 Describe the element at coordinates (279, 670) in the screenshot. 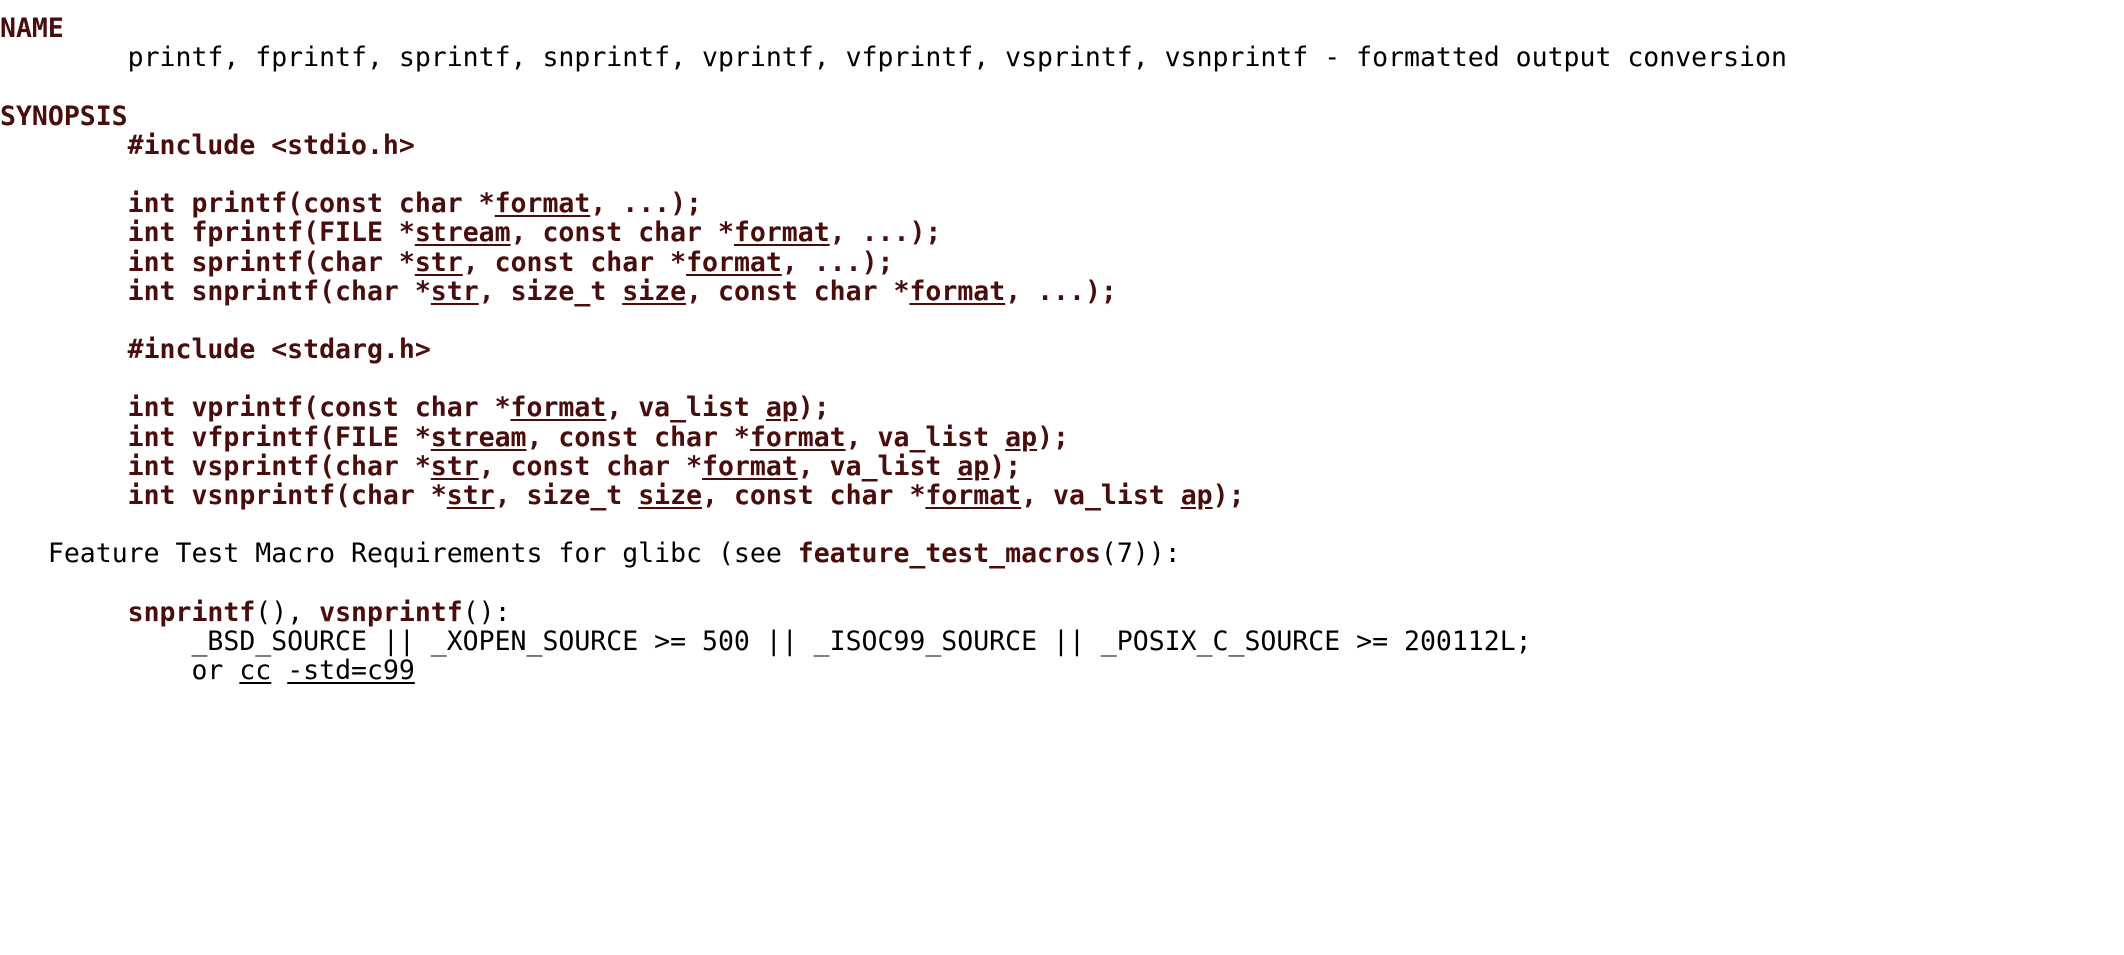

I see `text-run-plain` at that location.